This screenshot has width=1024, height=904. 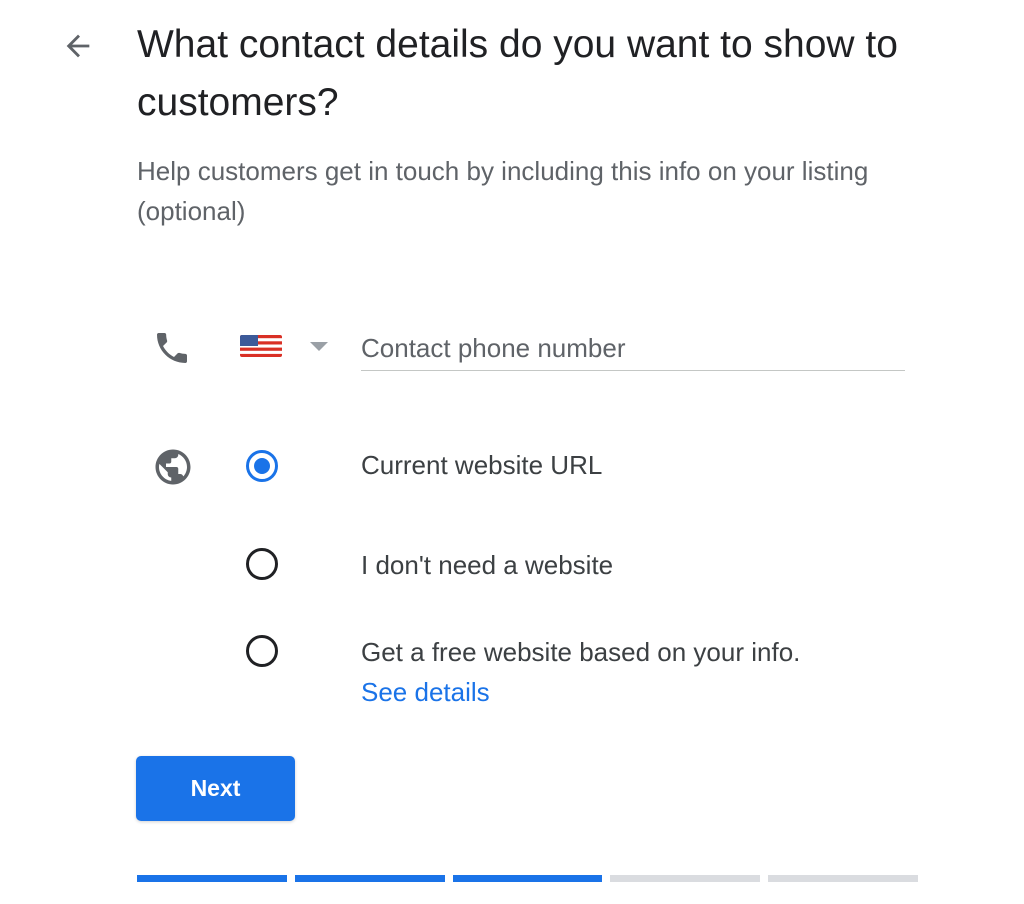 I want to click on globe-icon, so click(x=173, y=467).